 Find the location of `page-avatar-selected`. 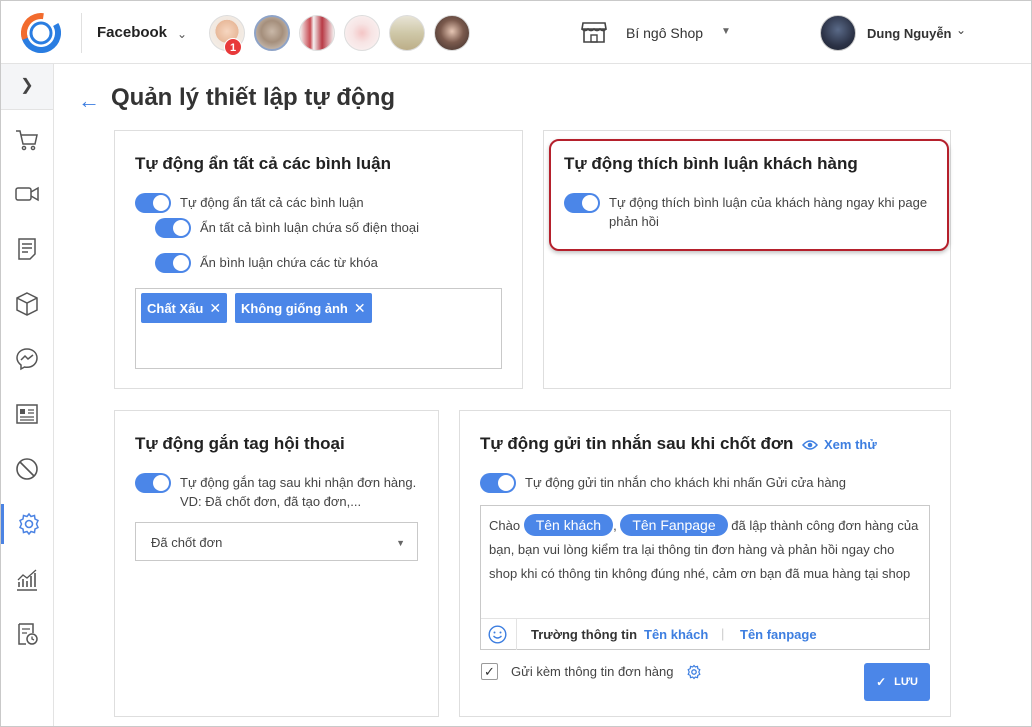

page-avatar-selected is located at coordinates (272, 33).